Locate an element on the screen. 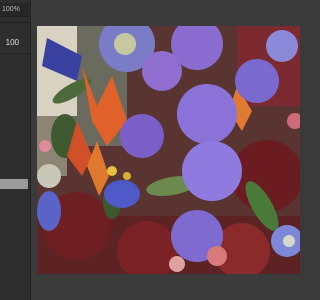  value-input: 100 is located at coordinates (14, 43).